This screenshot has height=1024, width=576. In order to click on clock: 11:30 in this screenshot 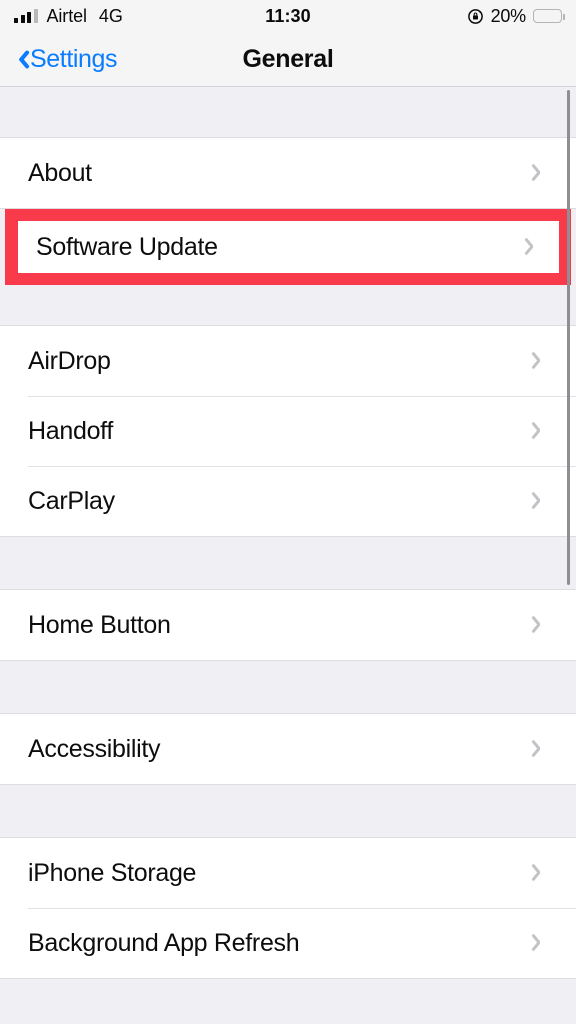, I will do `click(288, 15)`.